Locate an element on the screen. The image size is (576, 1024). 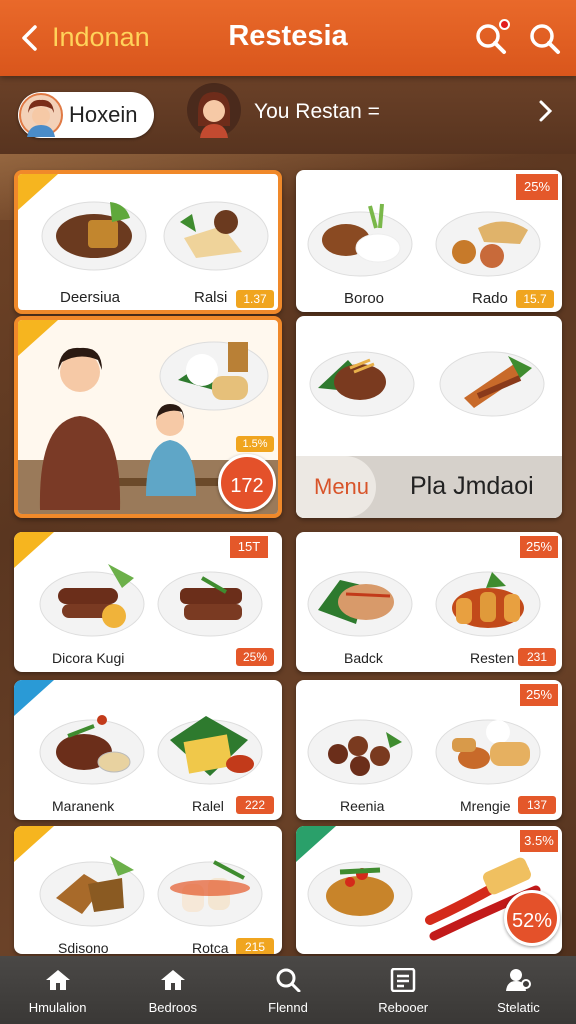
restaurant-selector-label: You Restan = is located at coordinates (317, 112).